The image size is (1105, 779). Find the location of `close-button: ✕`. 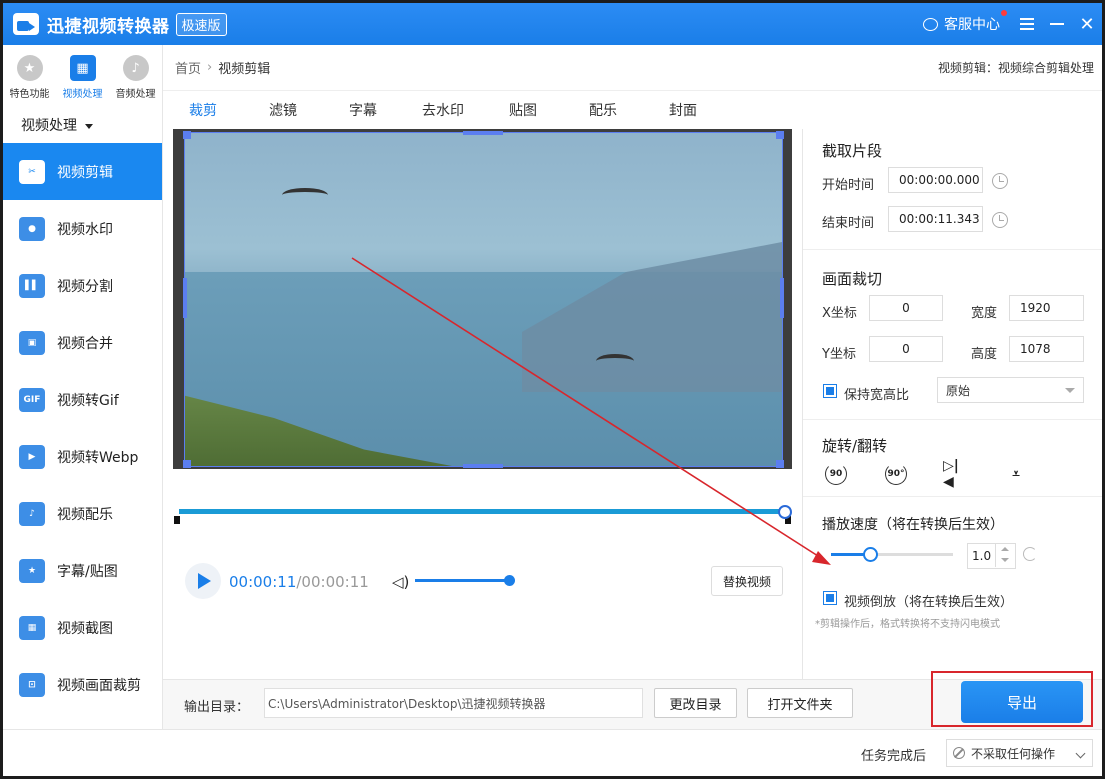

close-button: ✕ is located at coordinates (1087, 24).